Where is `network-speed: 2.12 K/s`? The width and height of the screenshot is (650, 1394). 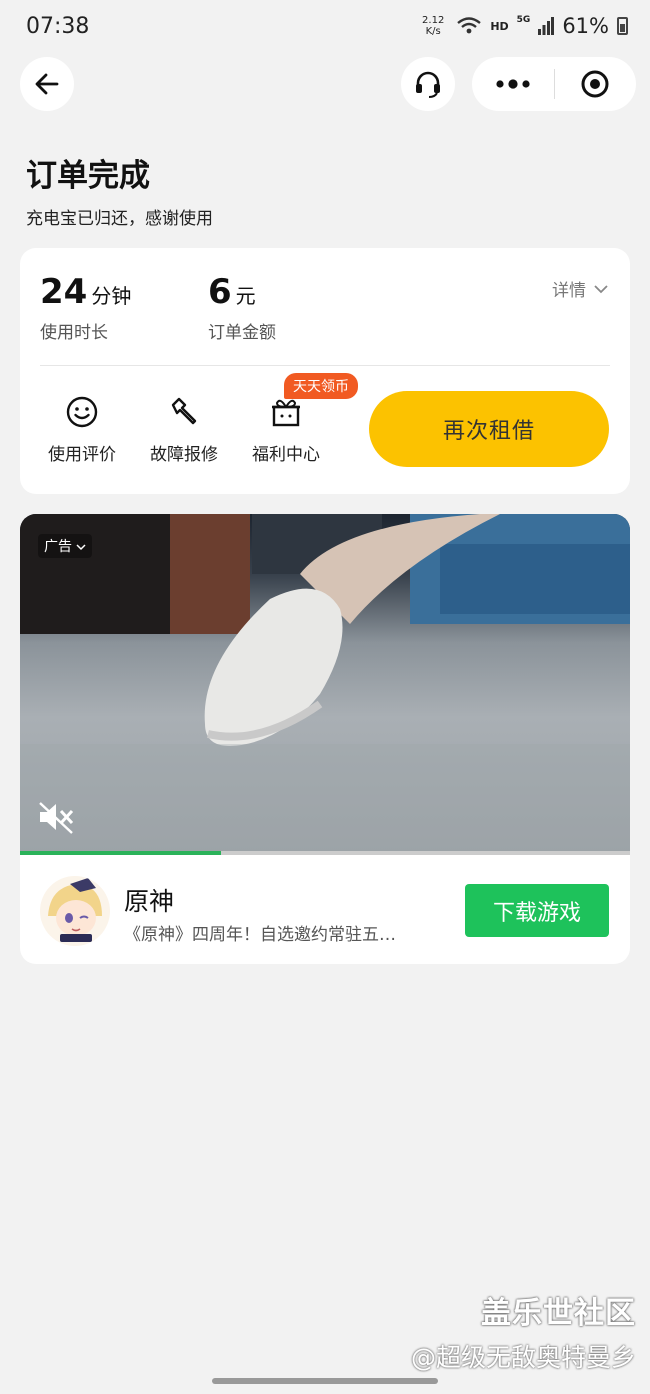
network-speed: 2.12 K/s is located at coordinates (433, 26).